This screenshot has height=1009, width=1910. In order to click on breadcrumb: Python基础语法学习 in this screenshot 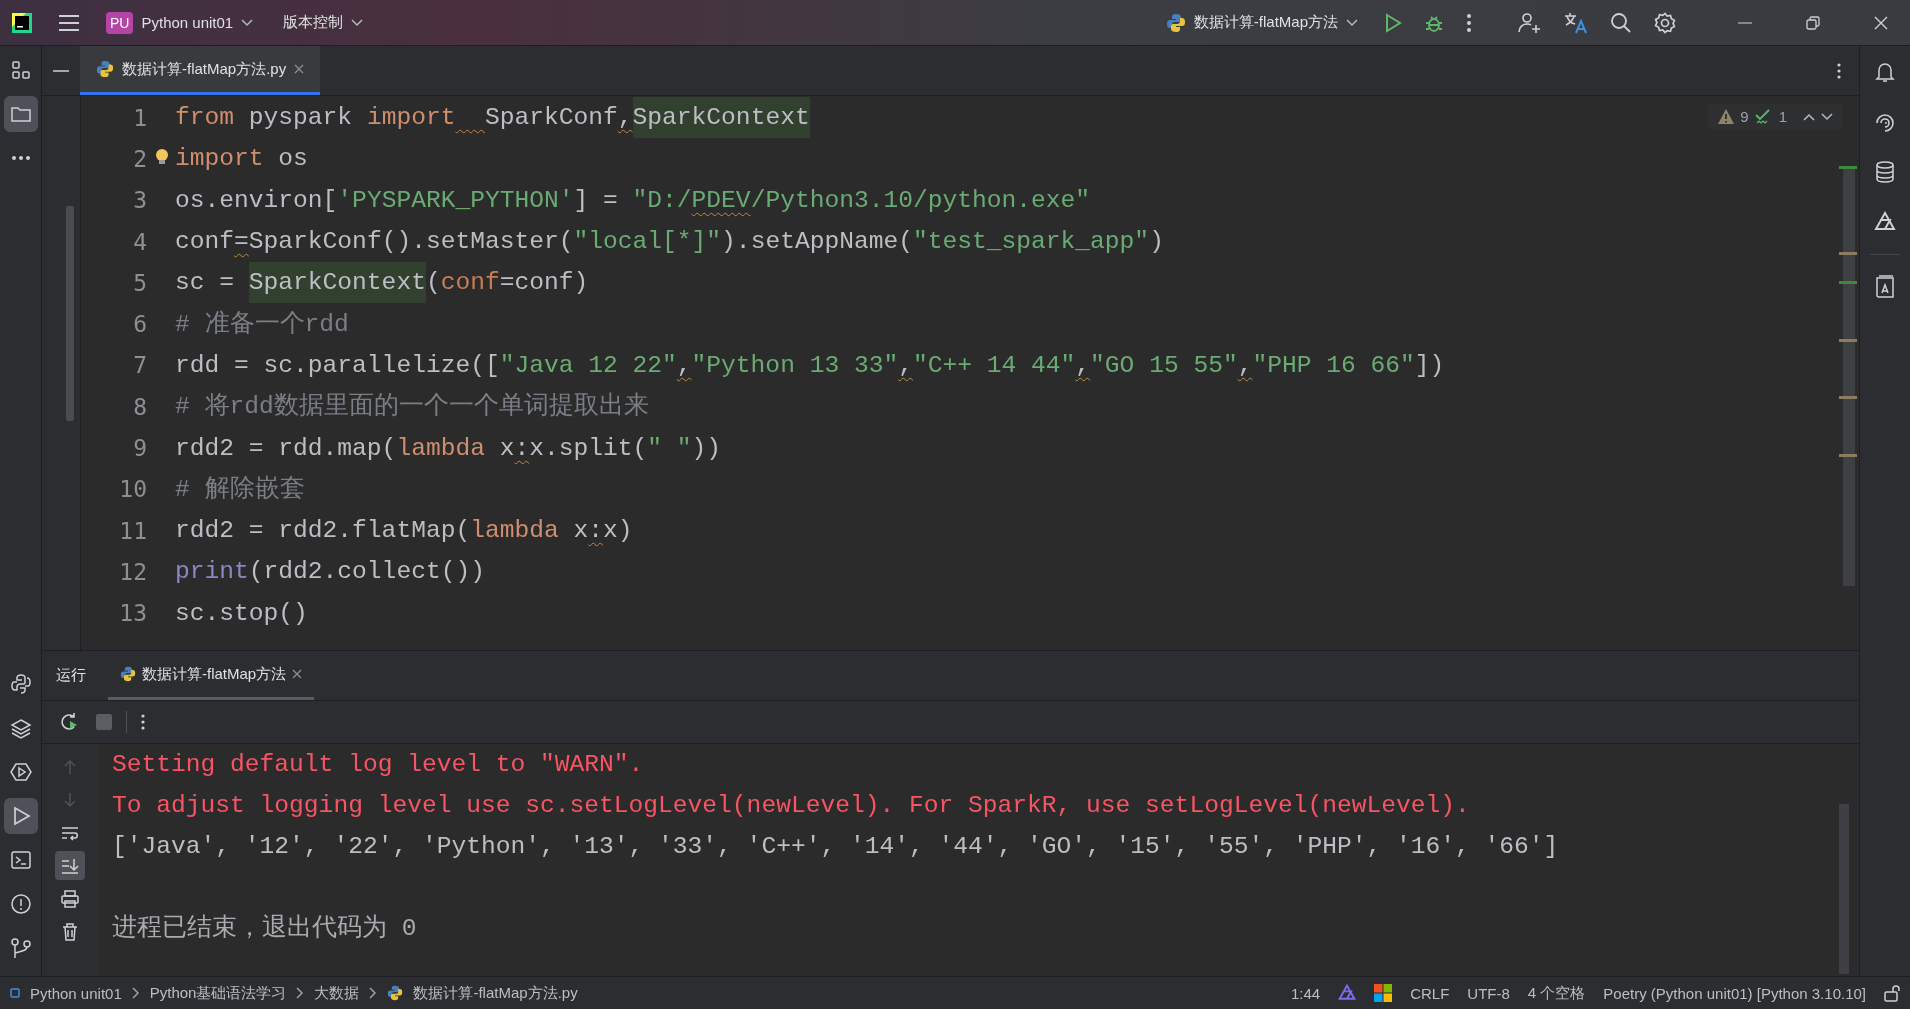, I will do `click(218, 993)`.